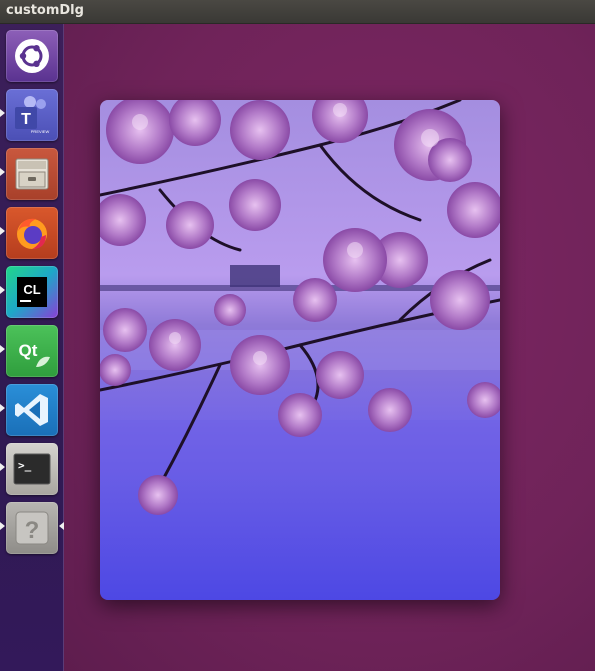 The width and height of the screenshot is (595, 671). Describe the element at coordinates (40, 131) in the screenshot. I see `teams-preview-badge: PREVIEW` at that location.